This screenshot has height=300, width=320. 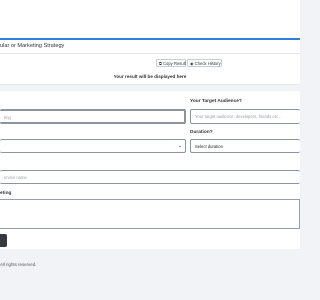 What do you see at coordinates (245, 146) in the screenshot?
I see `duration-select: Select duration` at bounding box center [245, 146].